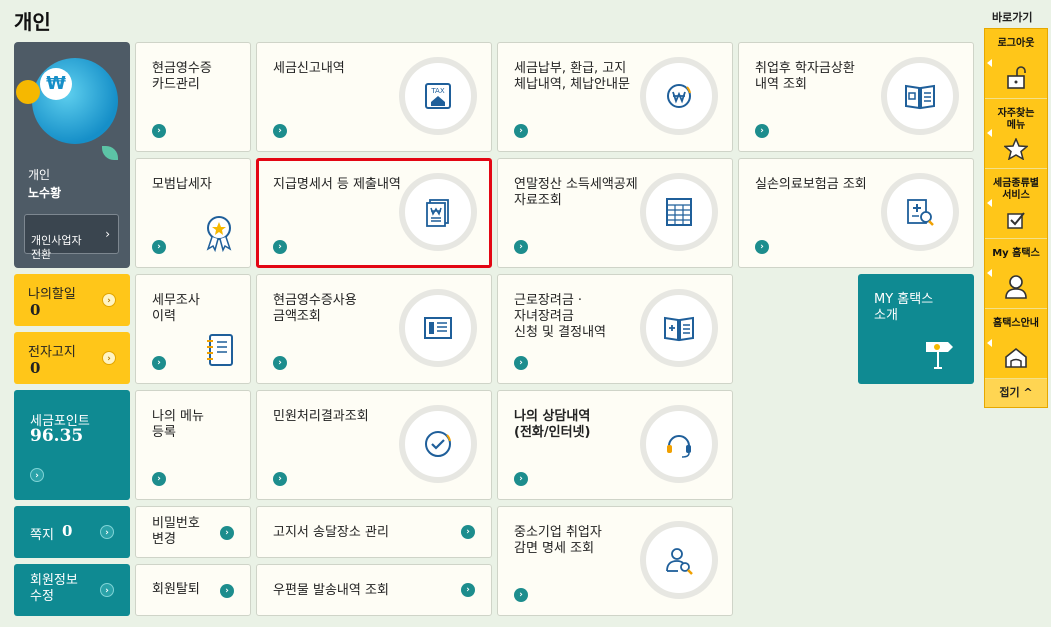 Image resolution: width=1051 pixels, height=627 pixels. I want to click on profile-panel: ₩ 개인 노수황 개인사업자 전환 ›, so click(72, 155).